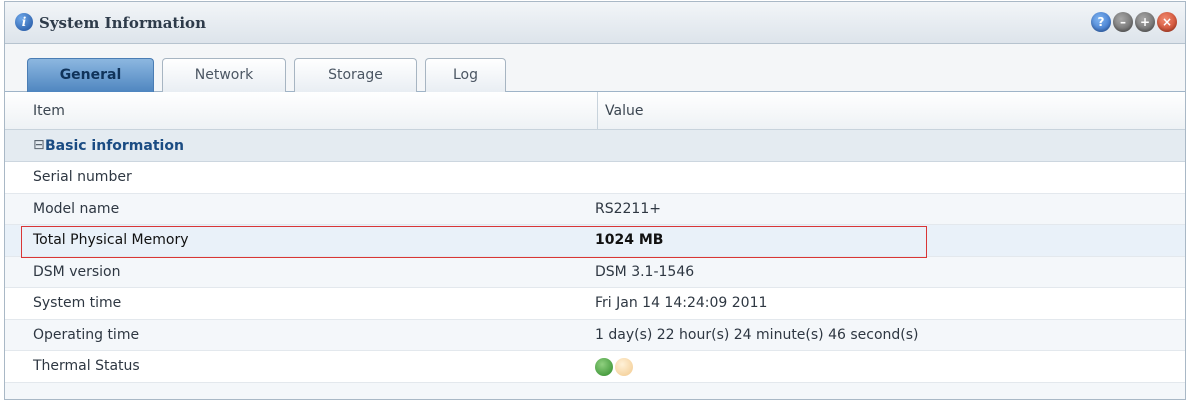  Describe the element at coordinates (224, 75) in the screenshot. I see `tab-network: Network` at that location.